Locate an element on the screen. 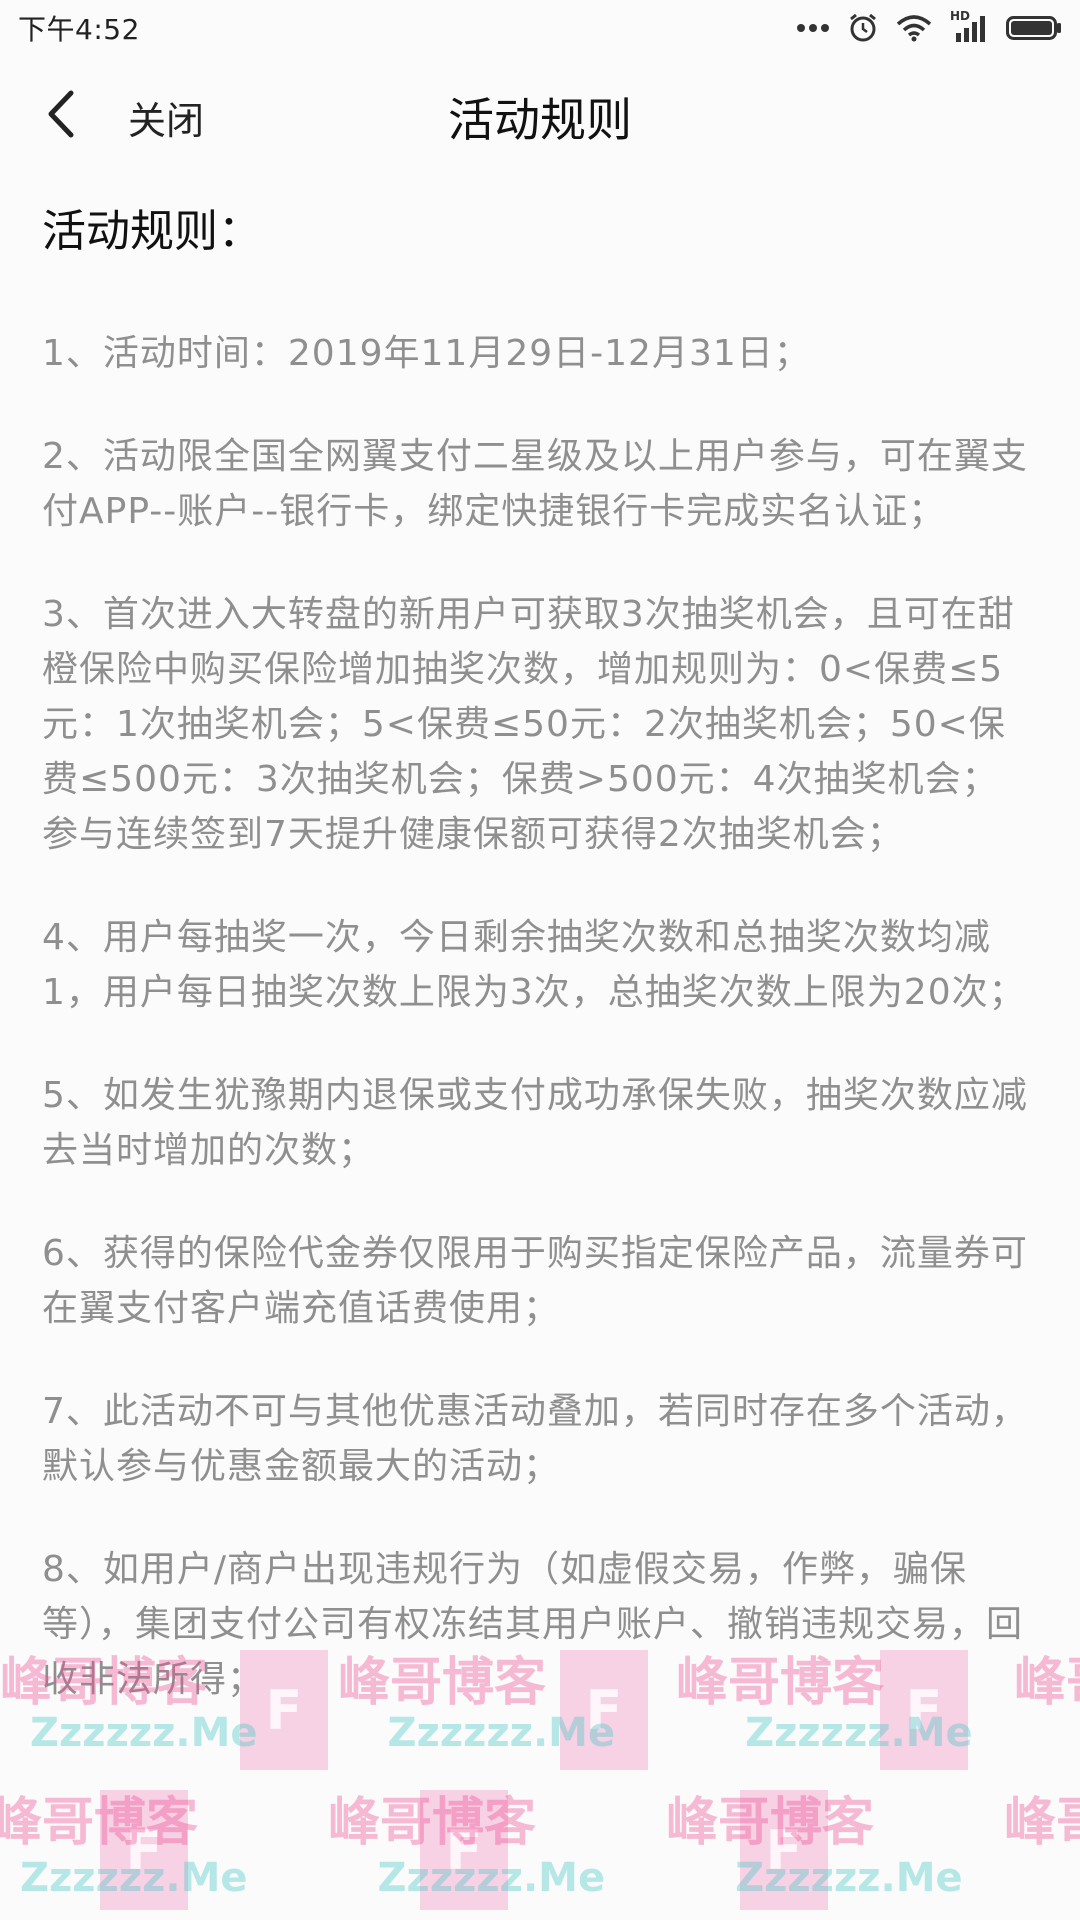  status-time: 下午4:52 is located at coordinates (79, 29).